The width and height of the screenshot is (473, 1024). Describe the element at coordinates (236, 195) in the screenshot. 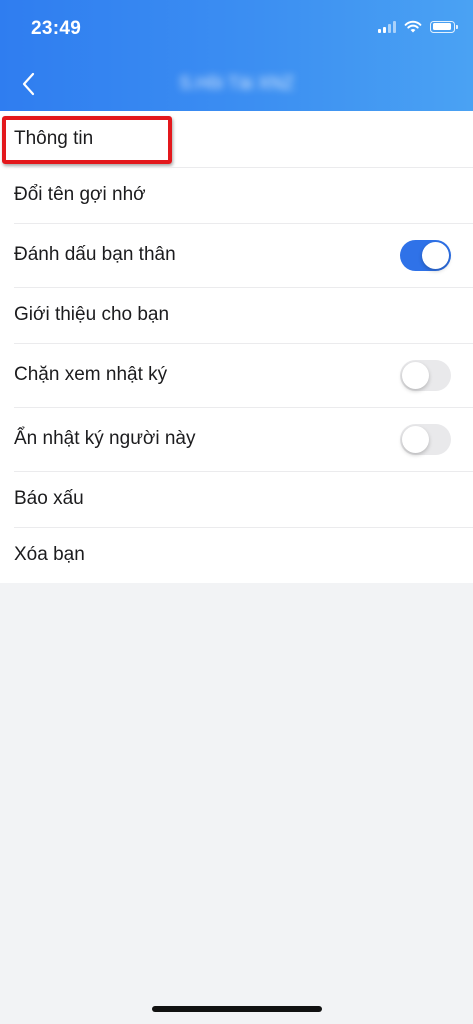

I see `menu-item-rename: Đổi tên gợi nhớ` at that location.